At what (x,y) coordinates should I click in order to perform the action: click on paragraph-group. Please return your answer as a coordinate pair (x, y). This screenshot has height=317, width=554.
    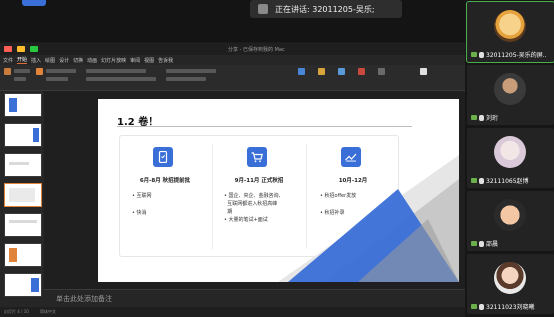
    Looking at the image, I should click on (191, 71).